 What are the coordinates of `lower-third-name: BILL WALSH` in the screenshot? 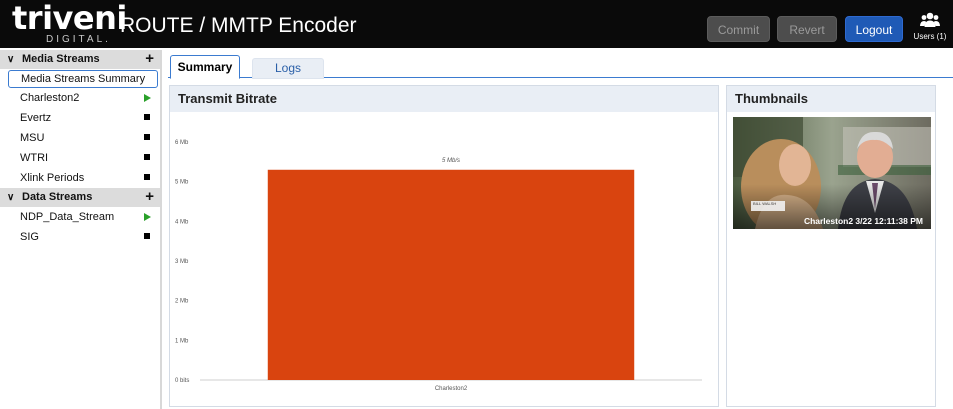 It's located at (765, 203).